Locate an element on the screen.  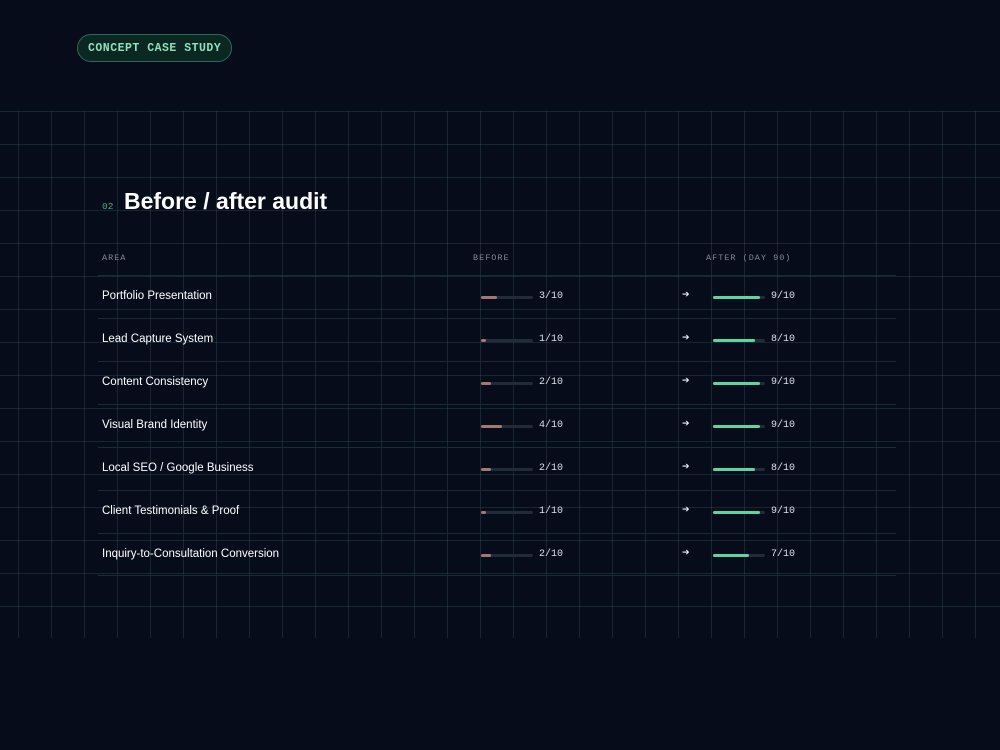
audit-row: Local SEO / Google Business 2/10 ➔ 8/10 is located at coordinates (497, 469).